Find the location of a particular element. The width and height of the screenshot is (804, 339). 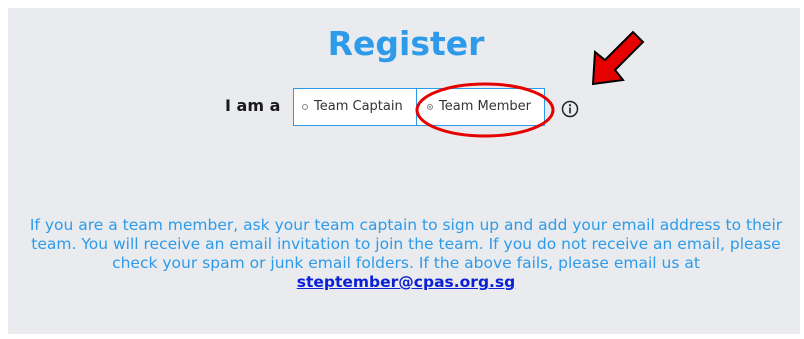

contact-email-link: steptember@cpas.org.sg is located at coordinates (406, 282).